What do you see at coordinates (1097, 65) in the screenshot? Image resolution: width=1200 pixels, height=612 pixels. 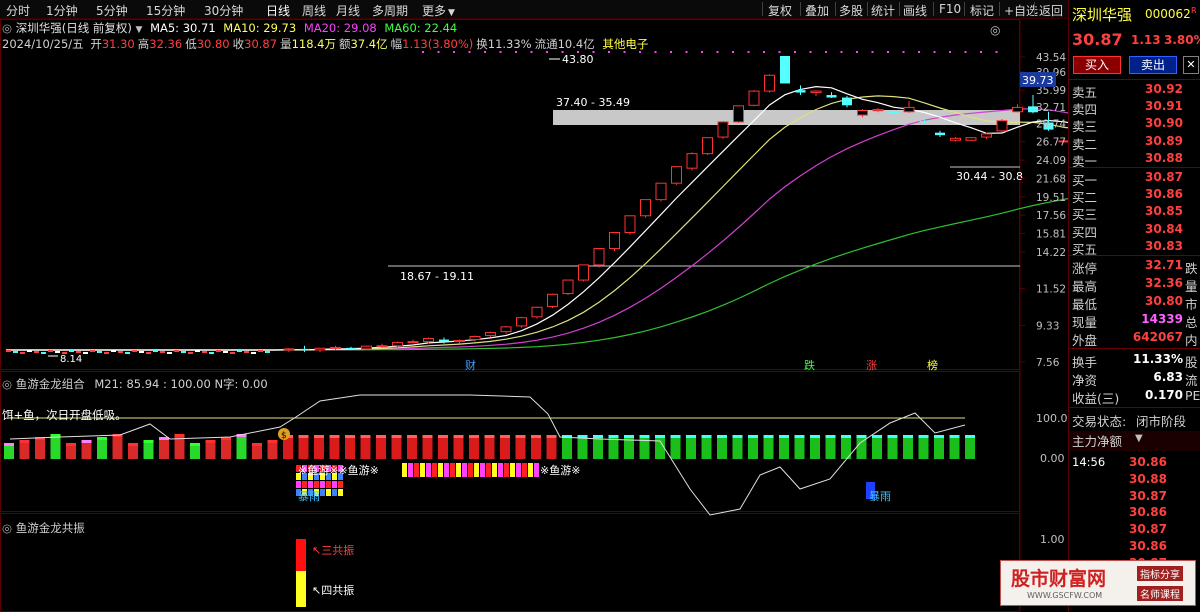 I see `buy-button: 买入` at bounding box center [1097, 65].